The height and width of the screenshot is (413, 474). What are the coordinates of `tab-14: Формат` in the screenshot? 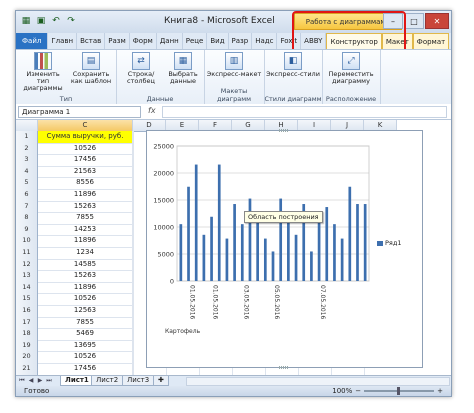 It's located at (431, 41).